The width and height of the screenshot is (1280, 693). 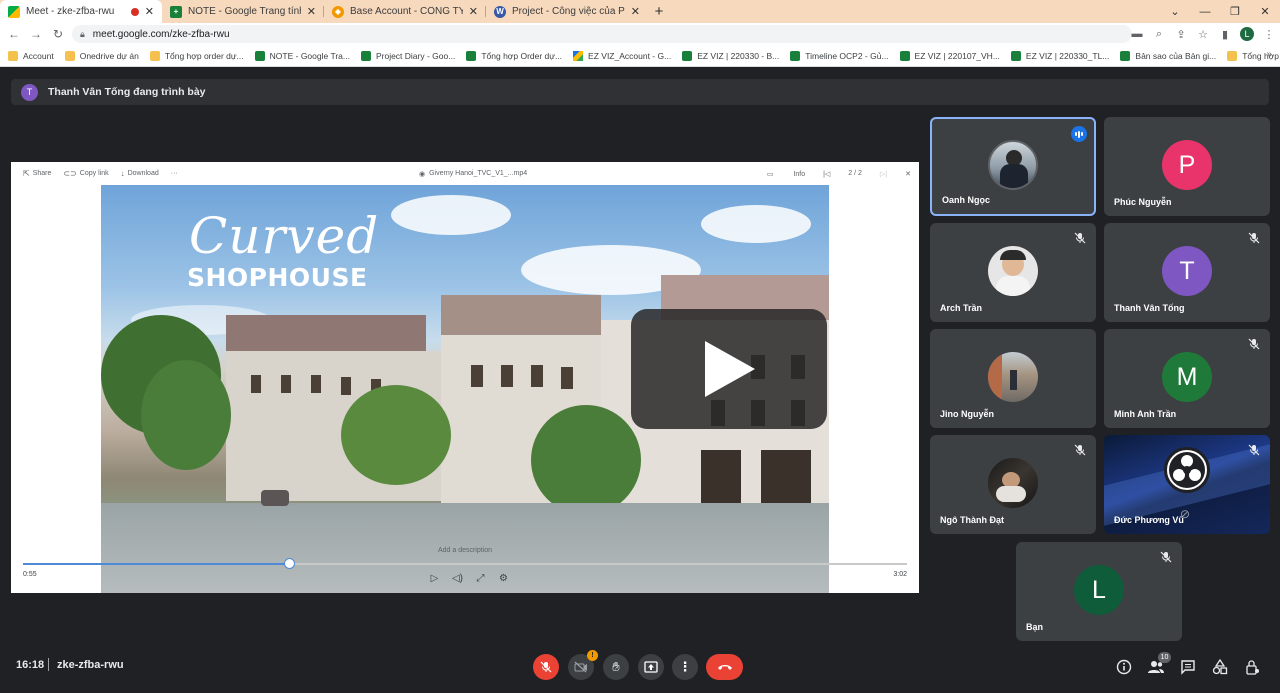 I want to click on video-controls: Add a description 0:55 3:02 ▷ ◁) ⤢ ⚙, so click(x=465, y=569).